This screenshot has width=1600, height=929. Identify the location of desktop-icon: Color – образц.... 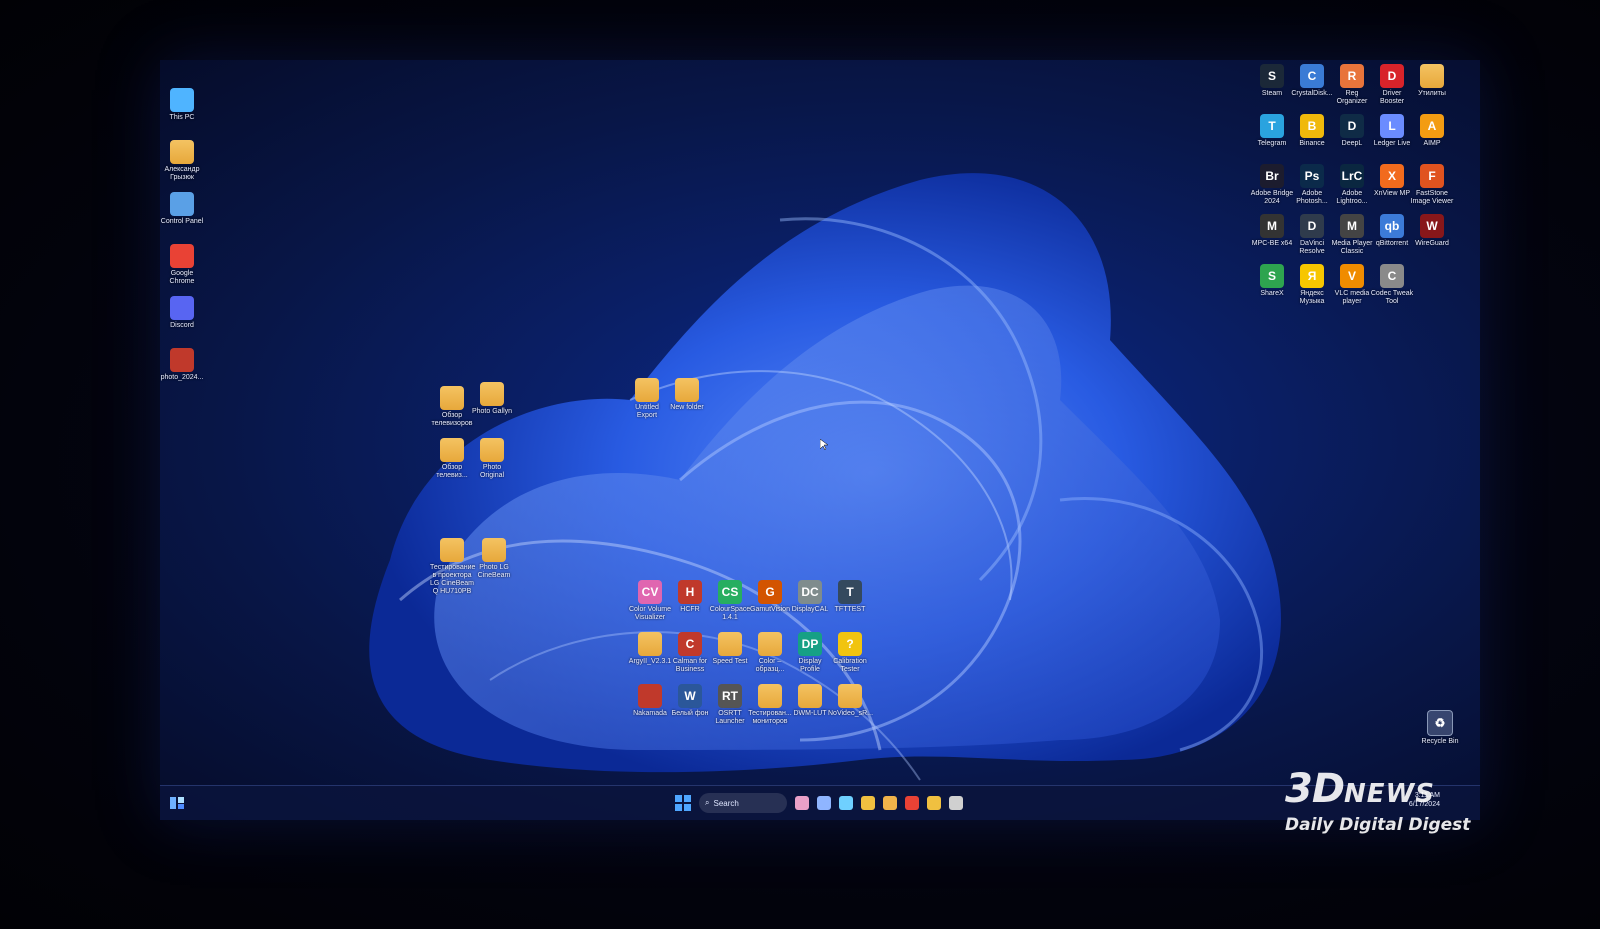
(770, 653).